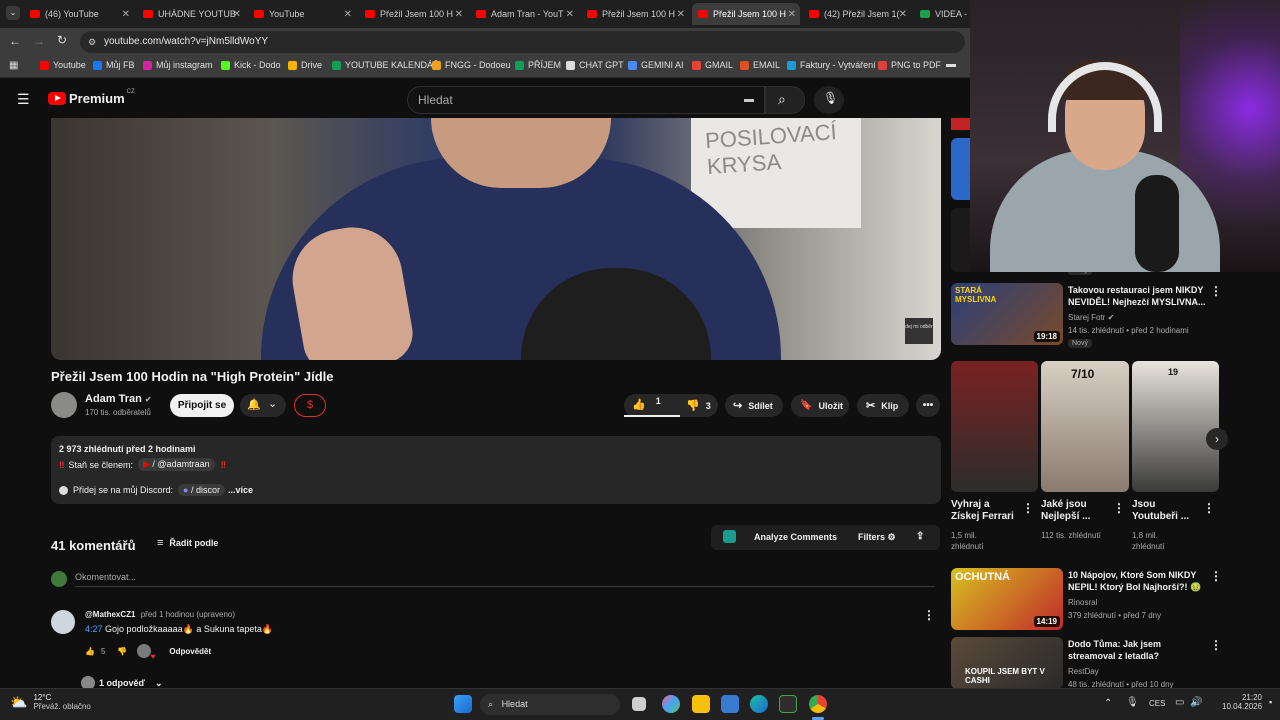  What do you see at coordinates (1007, 663) in the screenshot?
I see `related-video-thumbnail: KOUPIL JSEM BYT V CASHI` at bounding box center [1007, 663].